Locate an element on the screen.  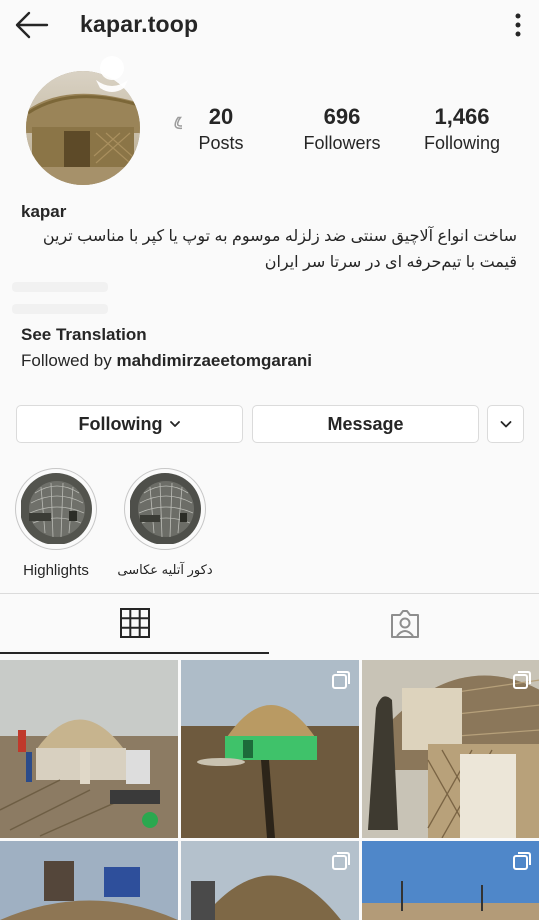
followed-by: Followed by mahdimirzaeetomgarani is located at coordinates (166, 361).